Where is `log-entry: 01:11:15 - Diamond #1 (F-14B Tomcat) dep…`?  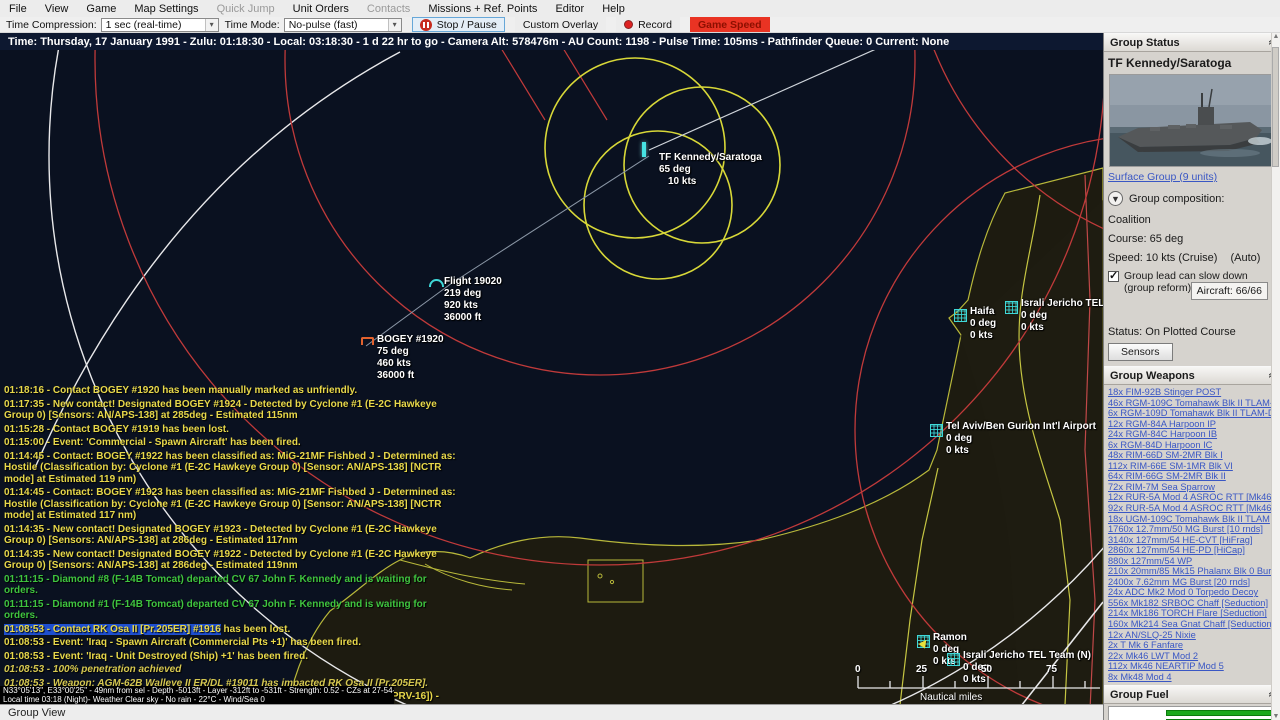 log-entry: 01:11:15 - Diamond #1 (F-14B Tomcat) dep… is located at coordinates (230, 610).